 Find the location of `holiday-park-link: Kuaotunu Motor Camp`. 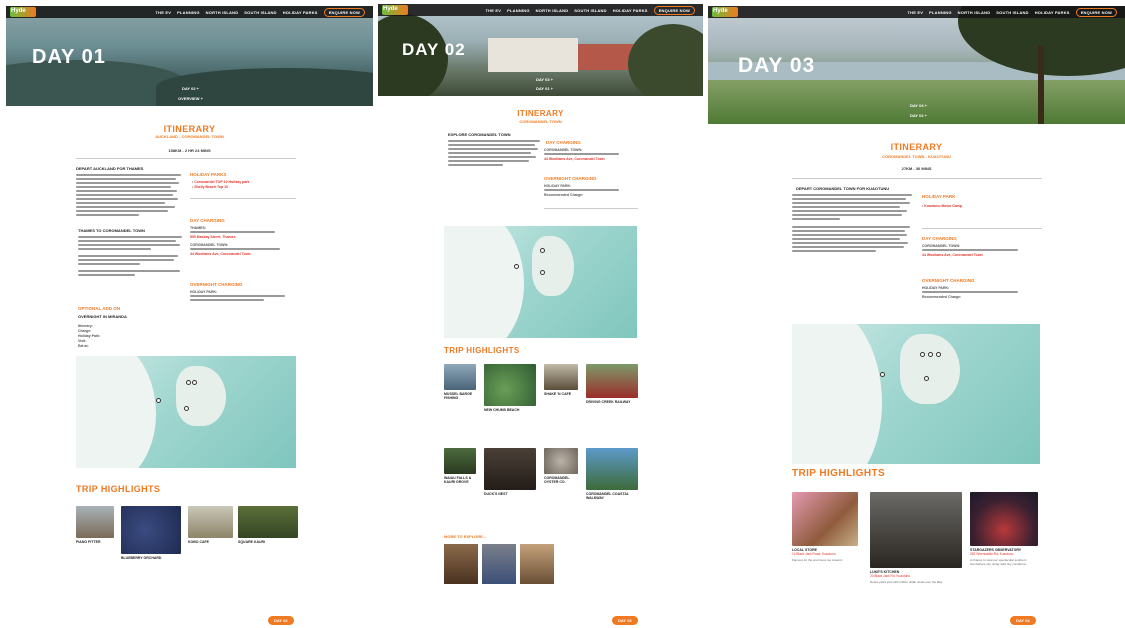

holiday-park-link: Kuaotunu Motor Camp is located at coordinates (943, 206).